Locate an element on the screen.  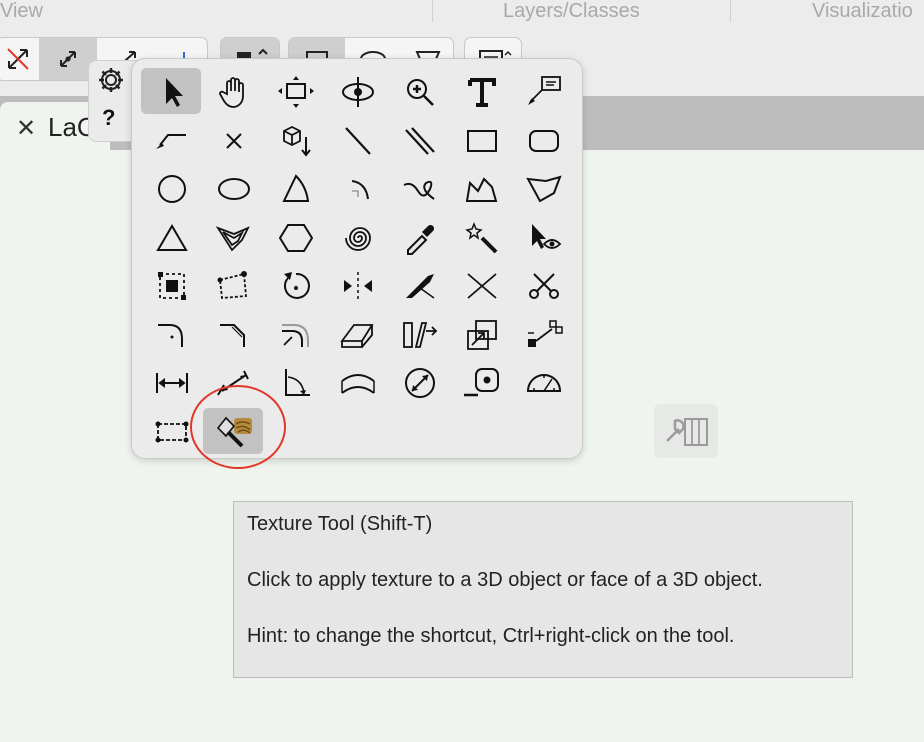
polyline-icon is located at coordinates (171, 141).